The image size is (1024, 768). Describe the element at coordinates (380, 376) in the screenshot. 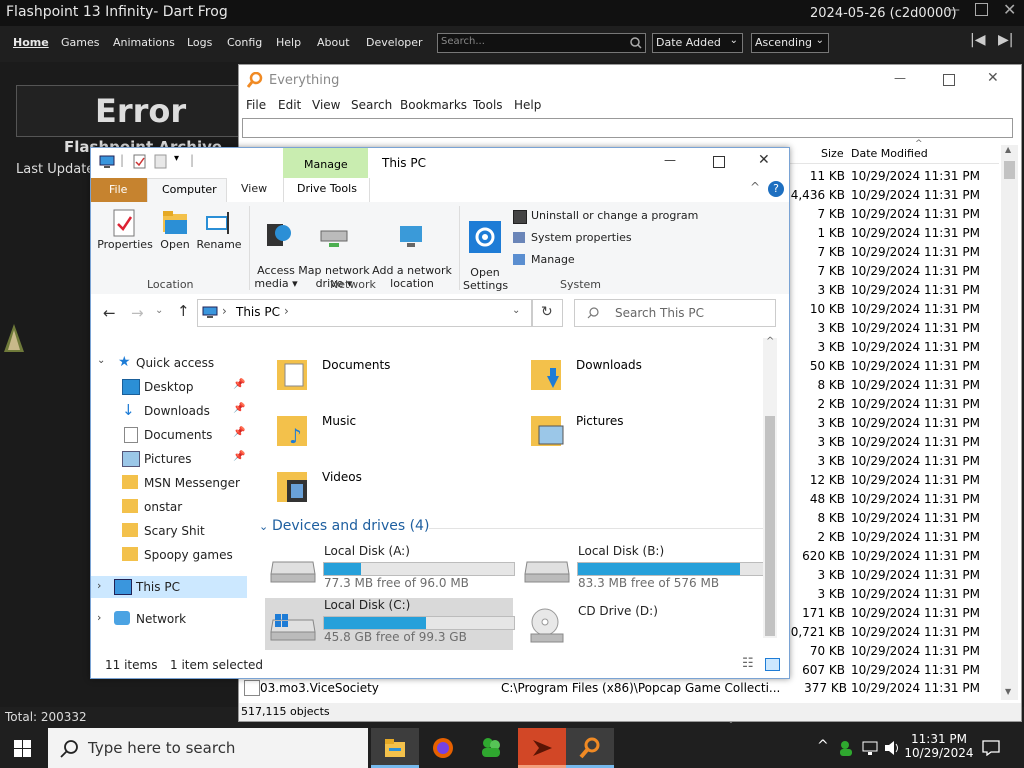

I see `folder-documents: Documents` at that location.